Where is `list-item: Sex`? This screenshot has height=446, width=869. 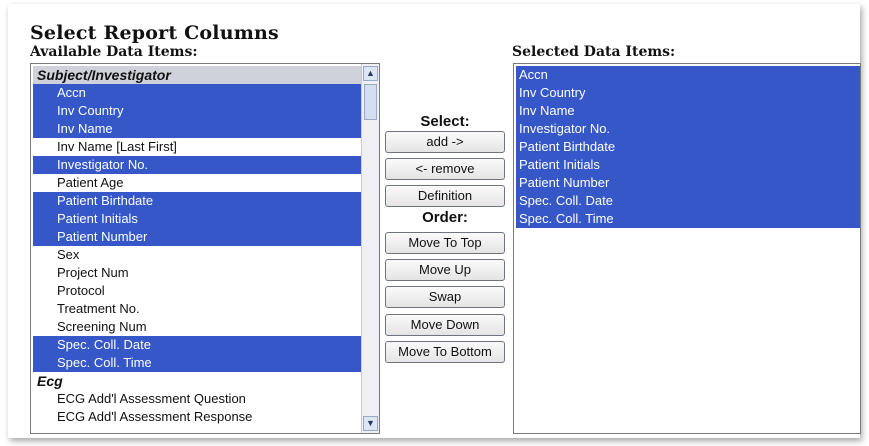
list-item: Sex is located at coordinates (197, 255).